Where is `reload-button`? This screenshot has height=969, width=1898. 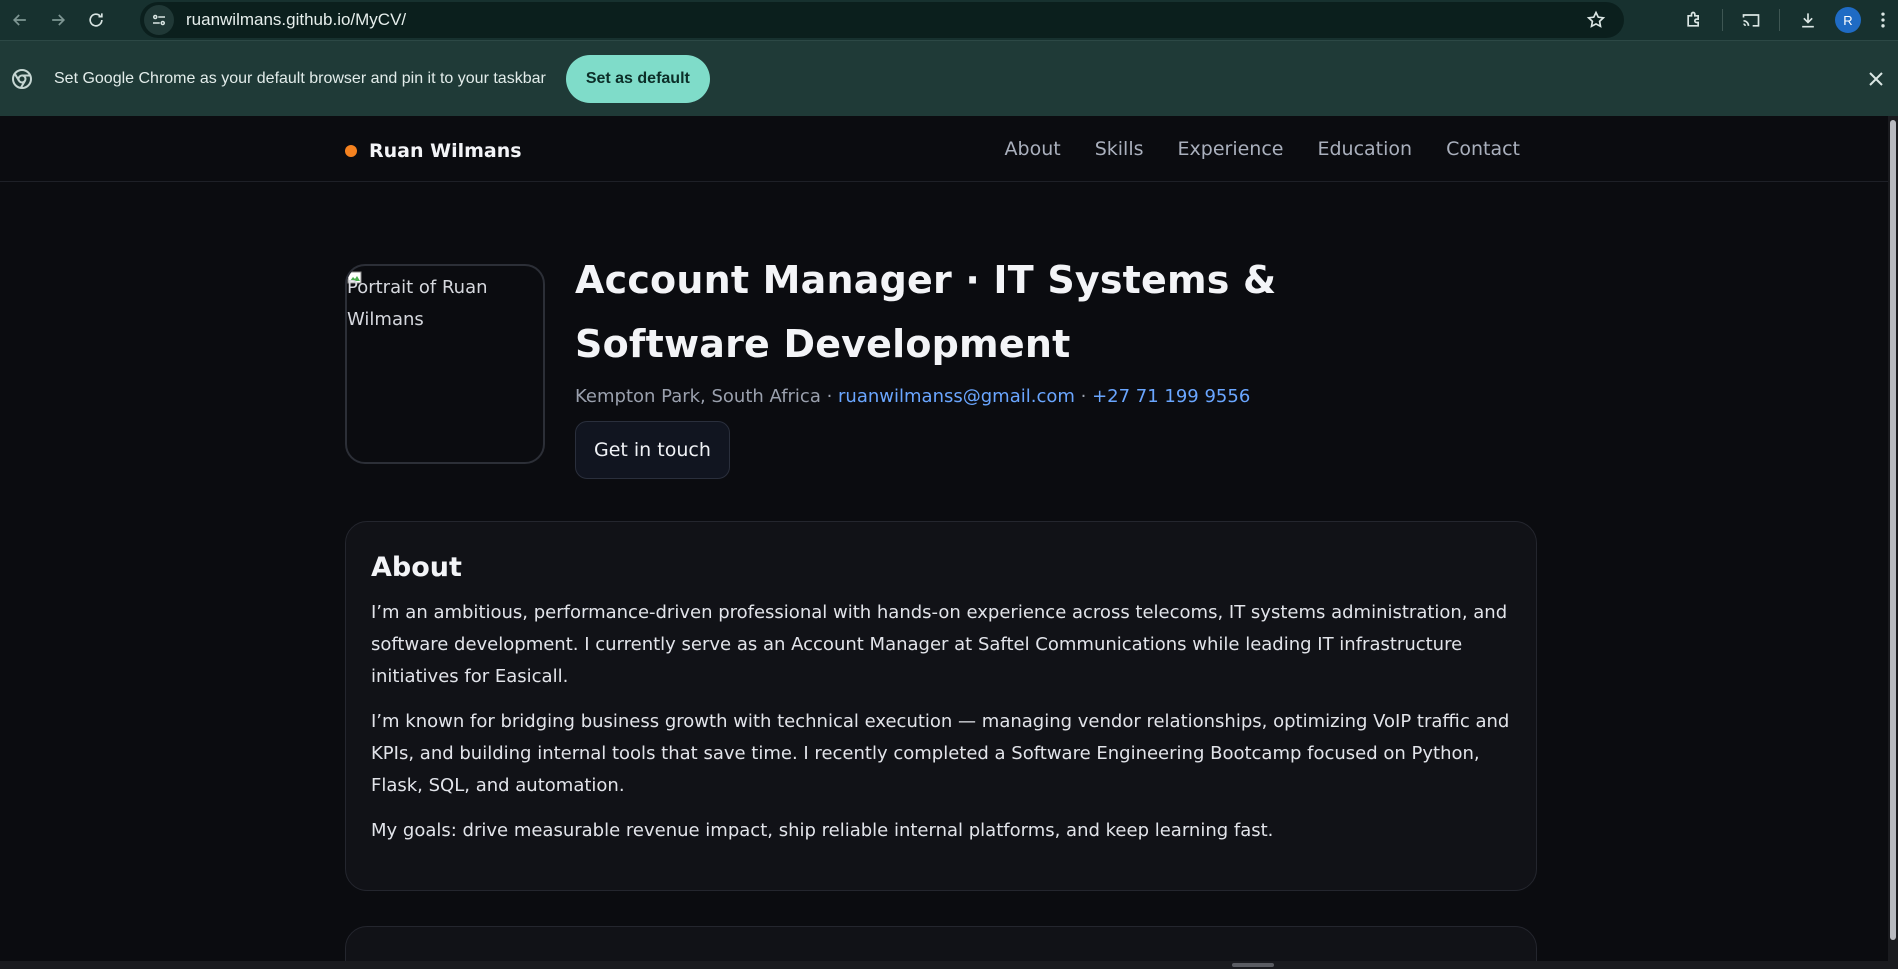 reload-button is located at coordinates (96, 20).